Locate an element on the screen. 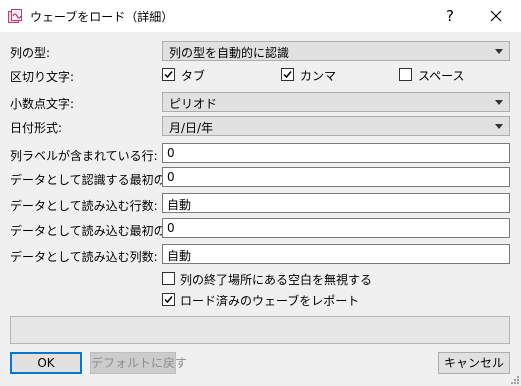 The image size is (521, 386). columns-to-load-input: 自動 is located at coordinates (336, 254).